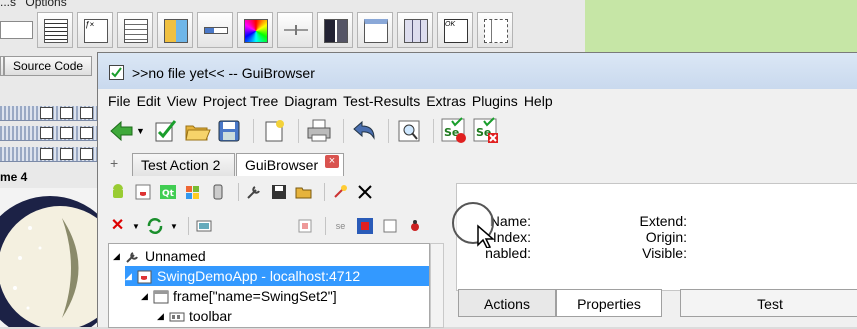  What do you see at coordinates (193, 192) in the screenshot?
I see `windows-icon` at bounding box center [193, 192].